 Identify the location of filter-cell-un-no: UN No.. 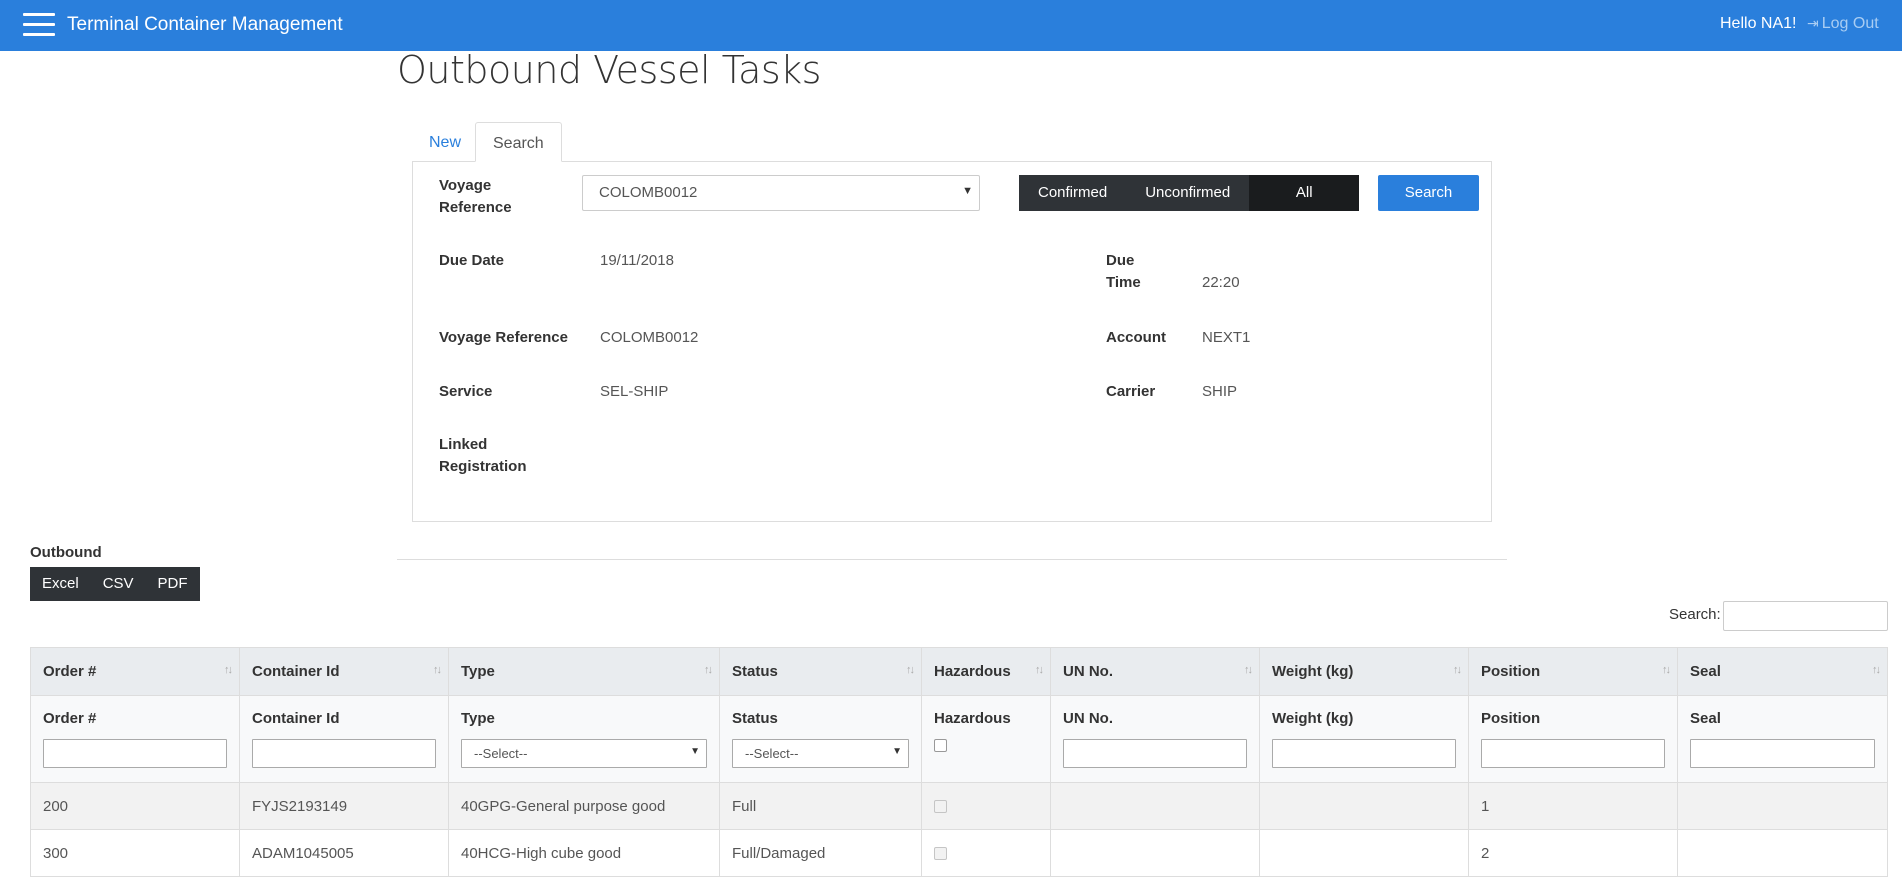
(1155, 739).